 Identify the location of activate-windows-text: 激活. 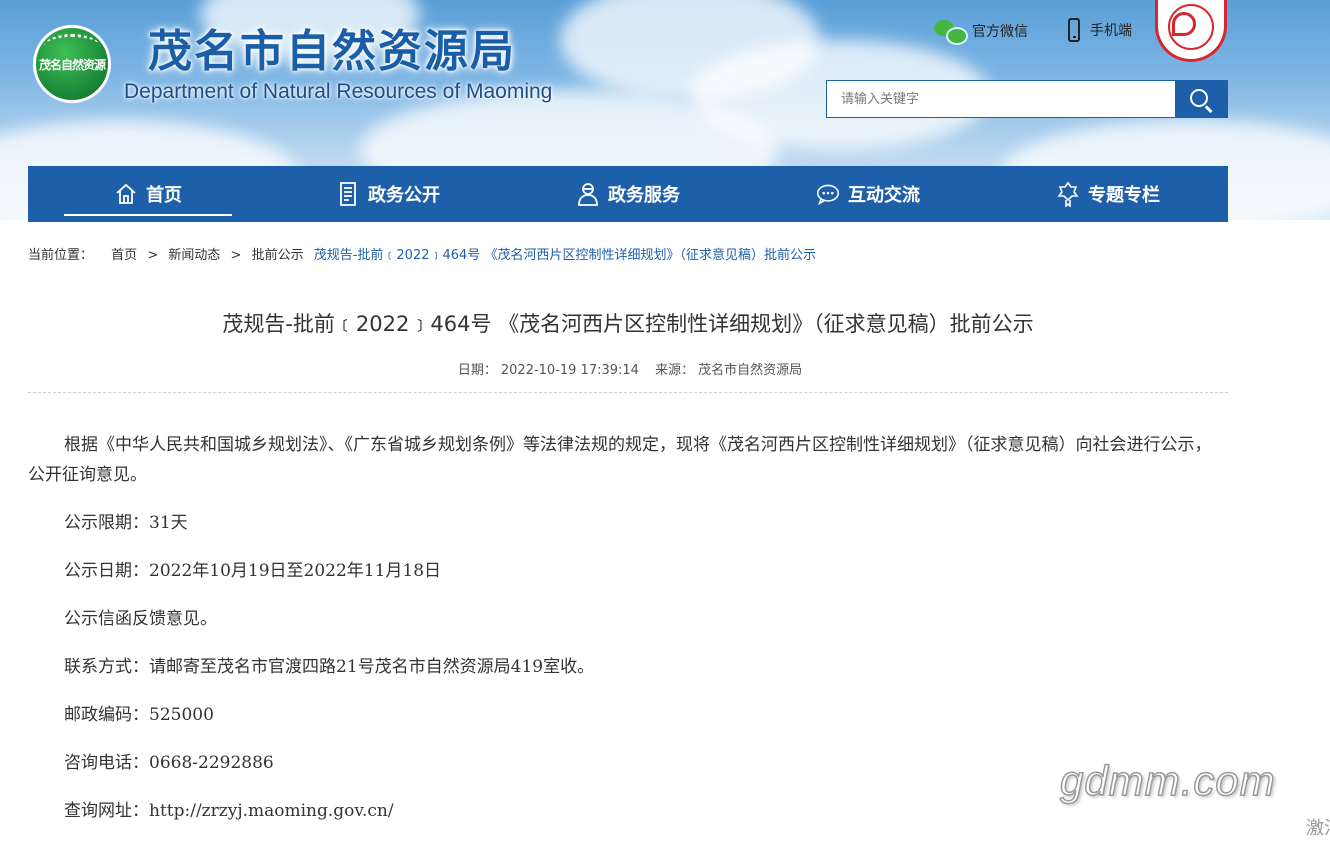
(1318, 828).